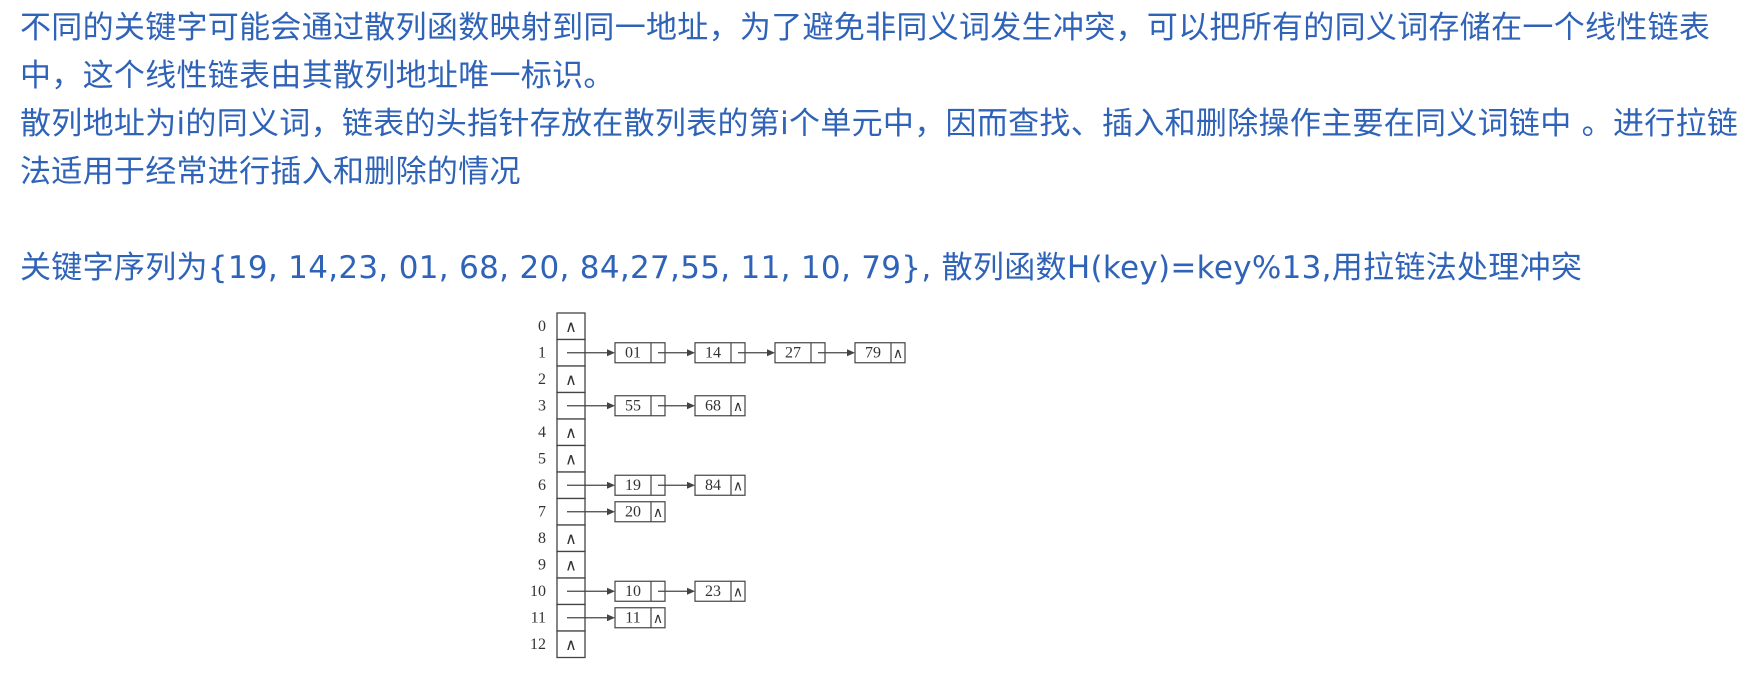 This screenshot has width=1760, height=680. Describe the element at coordinates (713, 405) in the screenshot. I see `chain-key: 68` at that location.